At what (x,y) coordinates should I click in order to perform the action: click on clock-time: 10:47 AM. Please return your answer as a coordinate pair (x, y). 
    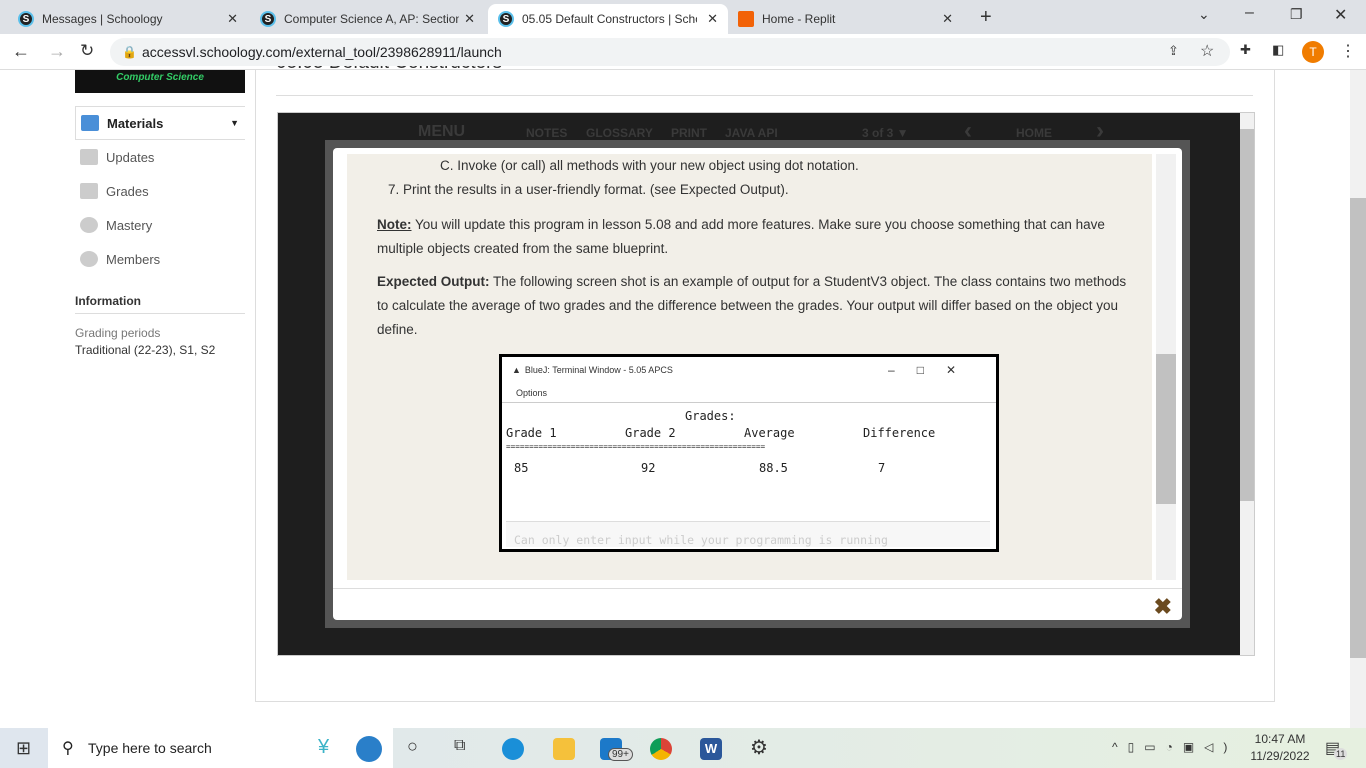
    Looking at the image, I should click on (1280, 739).